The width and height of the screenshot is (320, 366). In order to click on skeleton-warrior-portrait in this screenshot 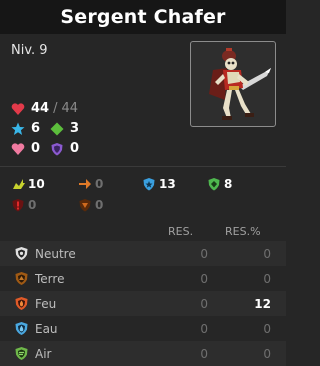, I will do `click(240, 84)`.